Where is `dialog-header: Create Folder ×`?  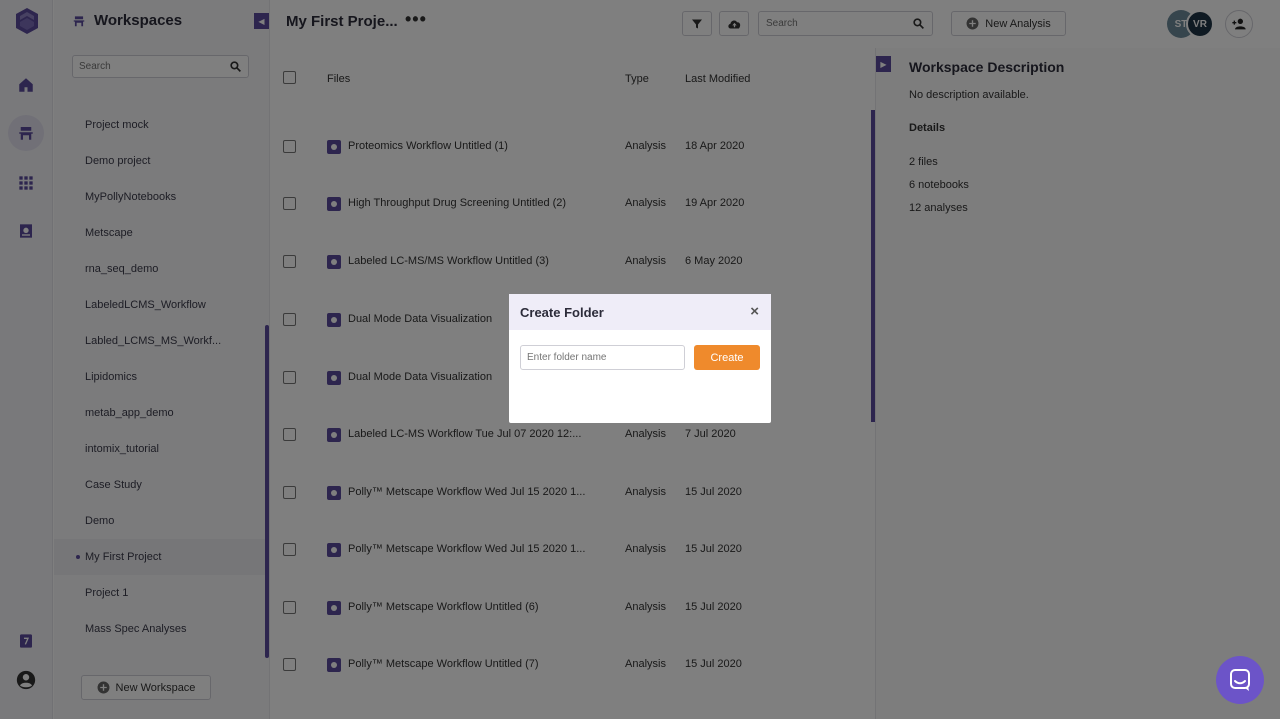 dialog-header: Create Folder × is located at coordinates (640, 312).